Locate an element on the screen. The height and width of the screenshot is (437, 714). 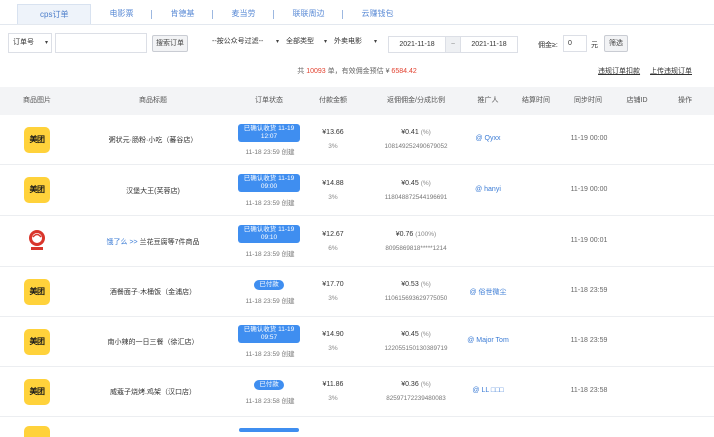
category-filter-select: 外卖电影 ▾ is located at coordinates (355, 43).